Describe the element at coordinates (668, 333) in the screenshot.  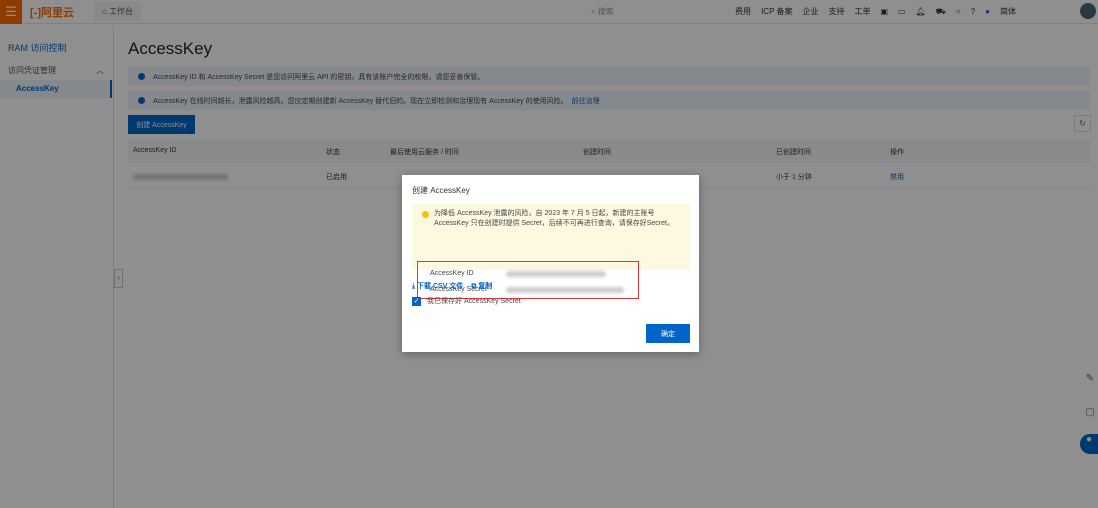
I see `ok-button: 确定` at that location.